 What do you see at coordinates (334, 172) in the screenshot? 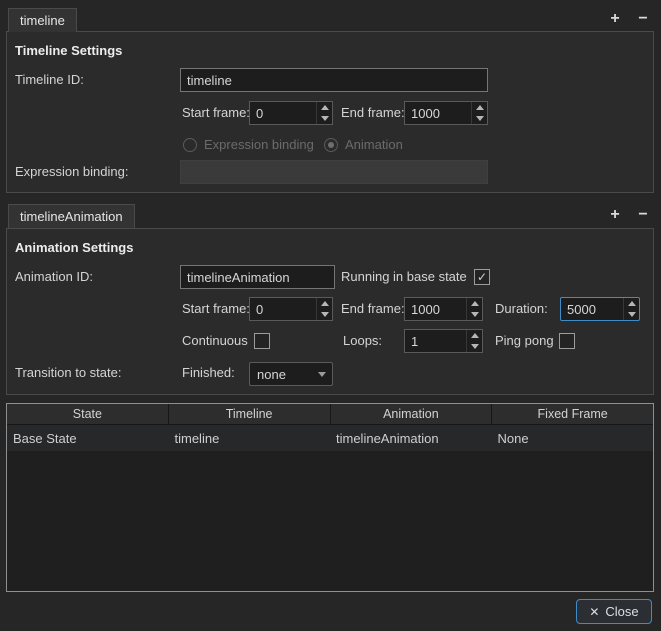
I see `expression-binding-input` at bounding box center [334, 172].